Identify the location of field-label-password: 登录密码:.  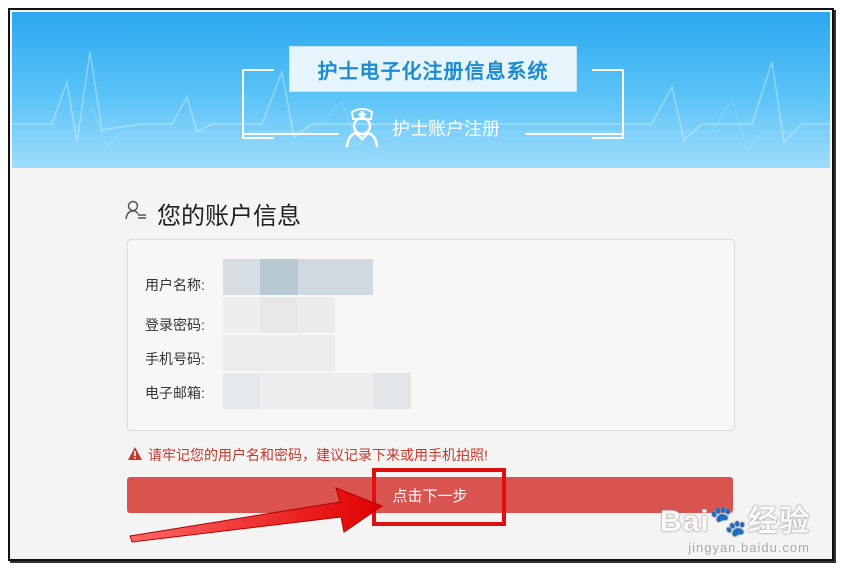
(175, 325).